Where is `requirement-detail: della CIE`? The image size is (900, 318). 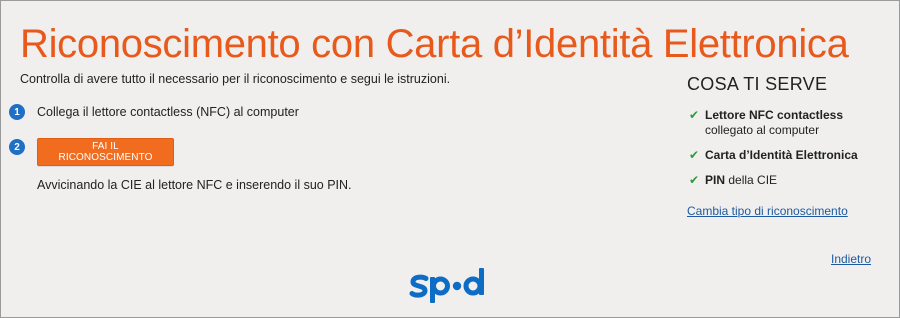
requirement-detail: della CIE is located at coordinates (751, 180).